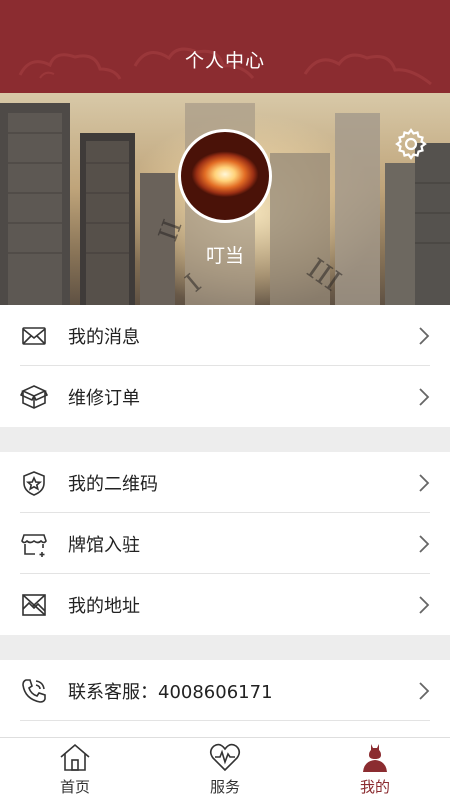 The height and width of the screenshot is (800, 450). Describe the element at coordinates (225, 335) in the screenshot. I see `menu-item-my-messages: 我的消息` at that location.